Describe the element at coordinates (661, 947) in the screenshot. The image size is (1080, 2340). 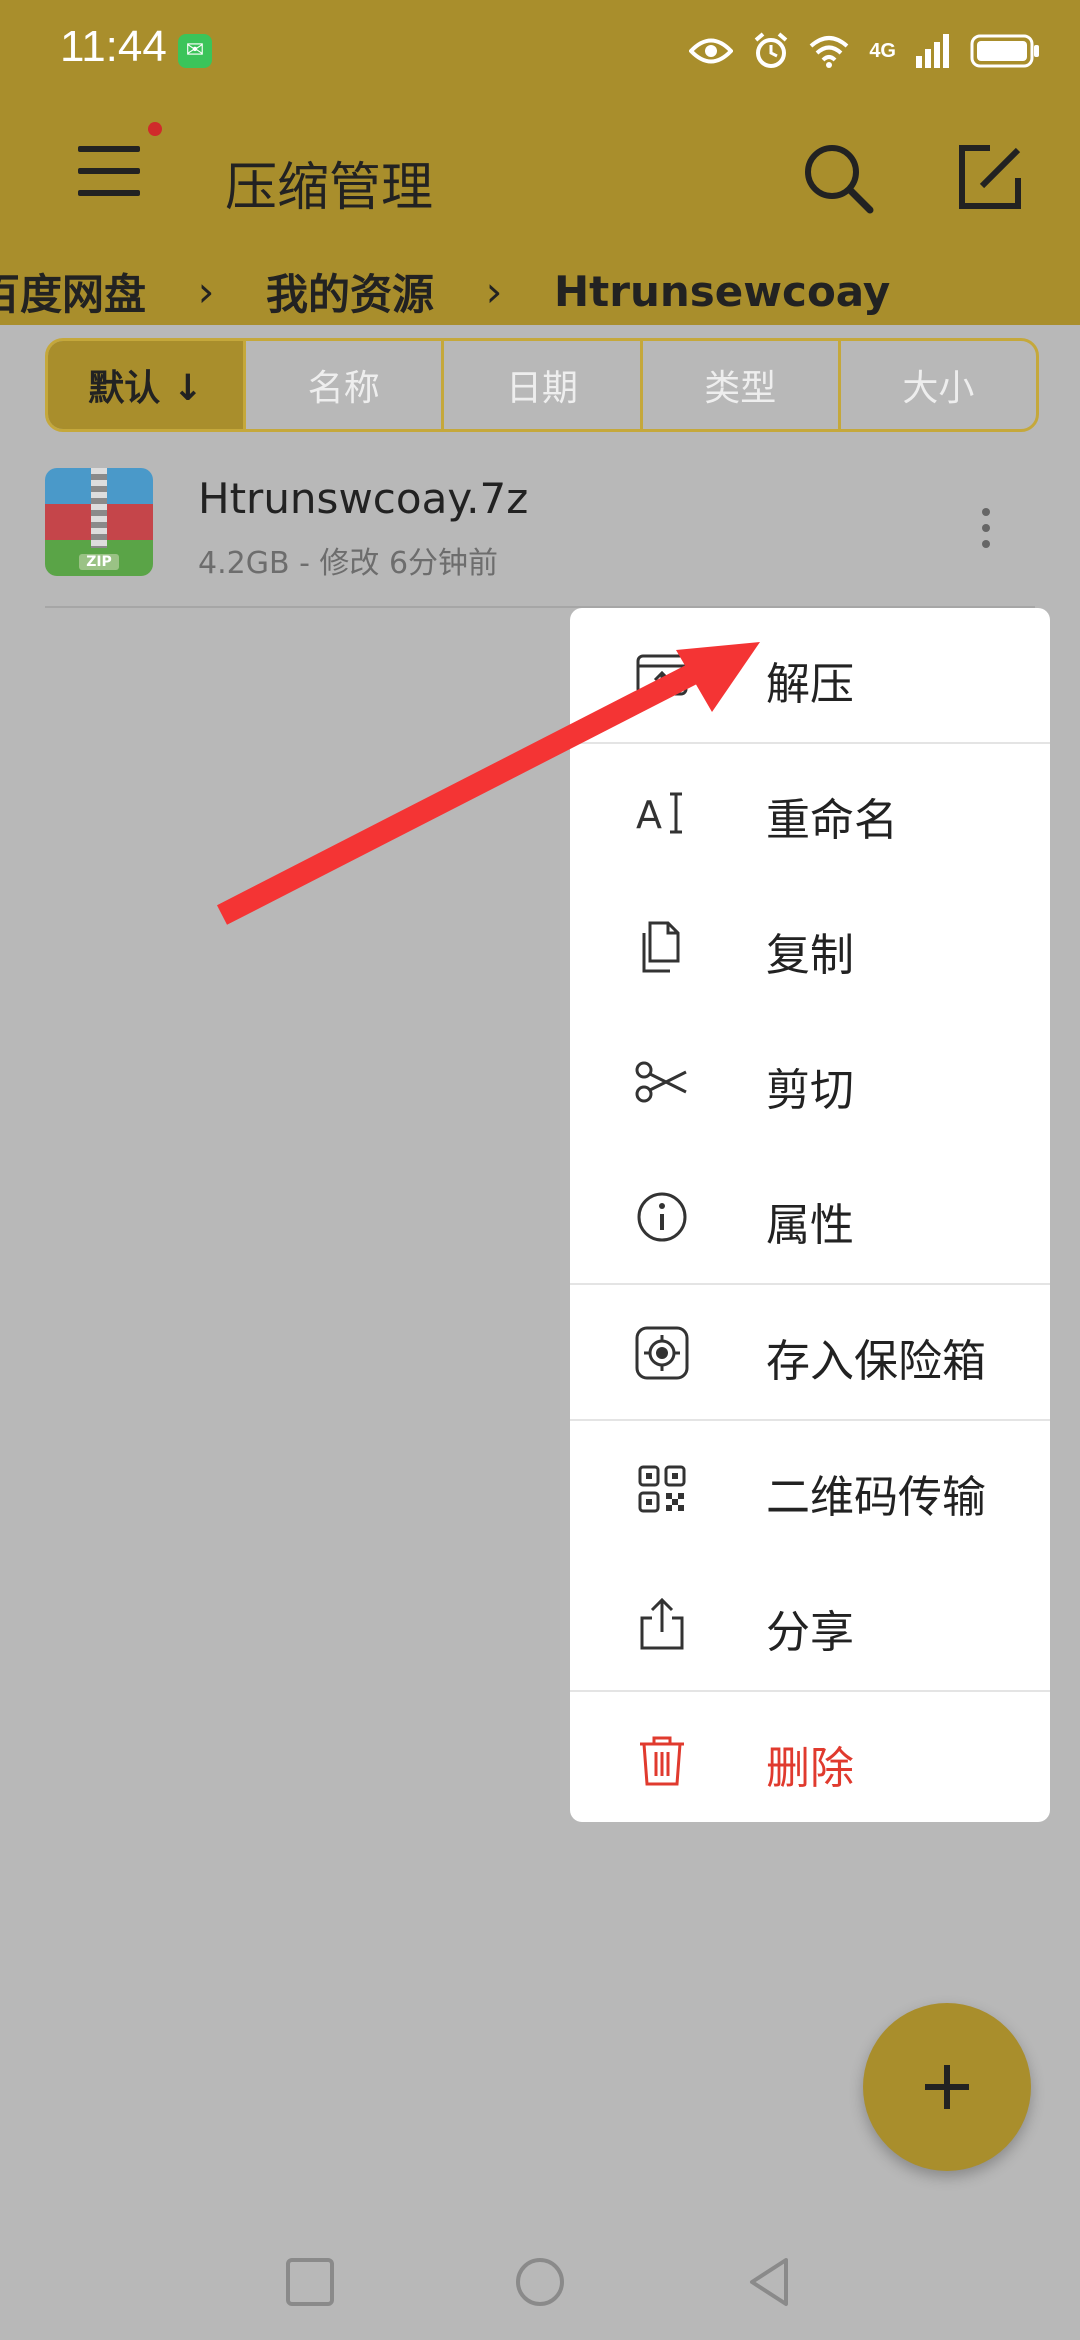
I see `copy-icon` at that location.